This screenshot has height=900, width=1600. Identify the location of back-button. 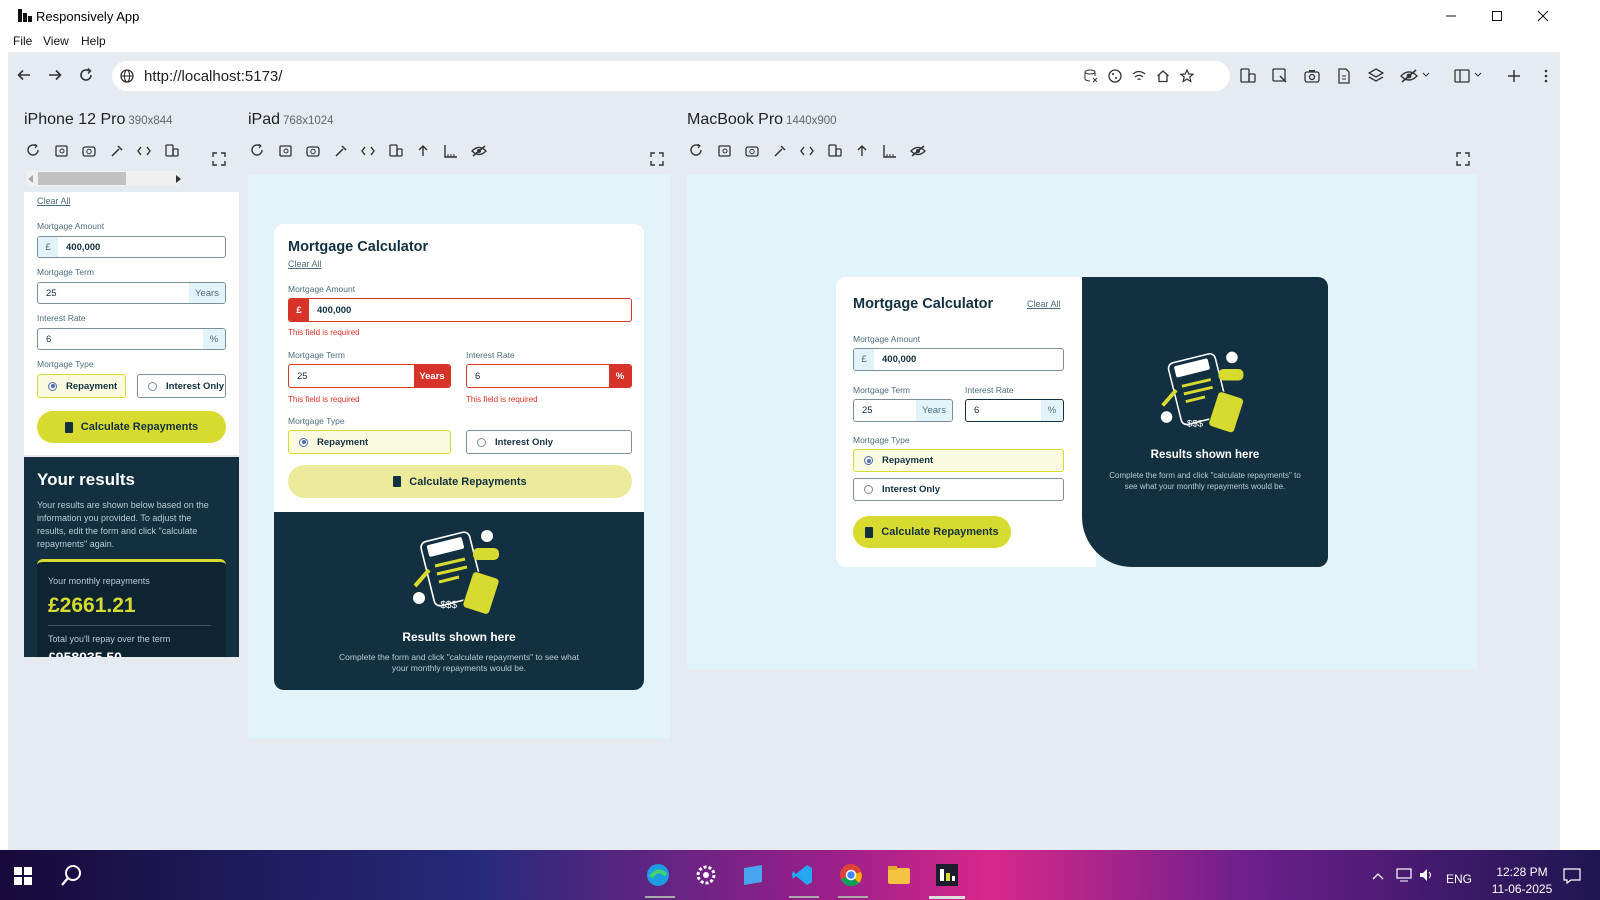
(24, 75).